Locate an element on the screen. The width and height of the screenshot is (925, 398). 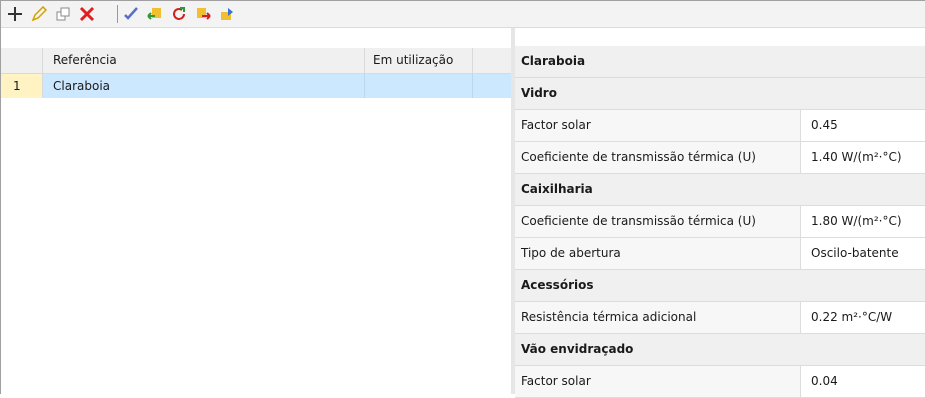
add-icon is located at coordinates (15, 14).